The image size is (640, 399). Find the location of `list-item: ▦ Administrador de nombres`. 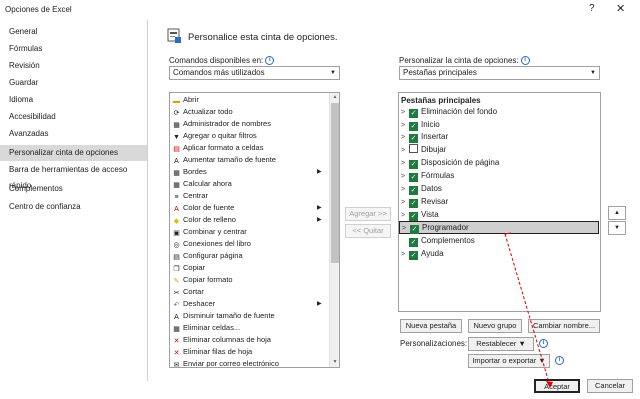

list-item: ▦ Administrador de nombres is located at coordinates (221, 123).